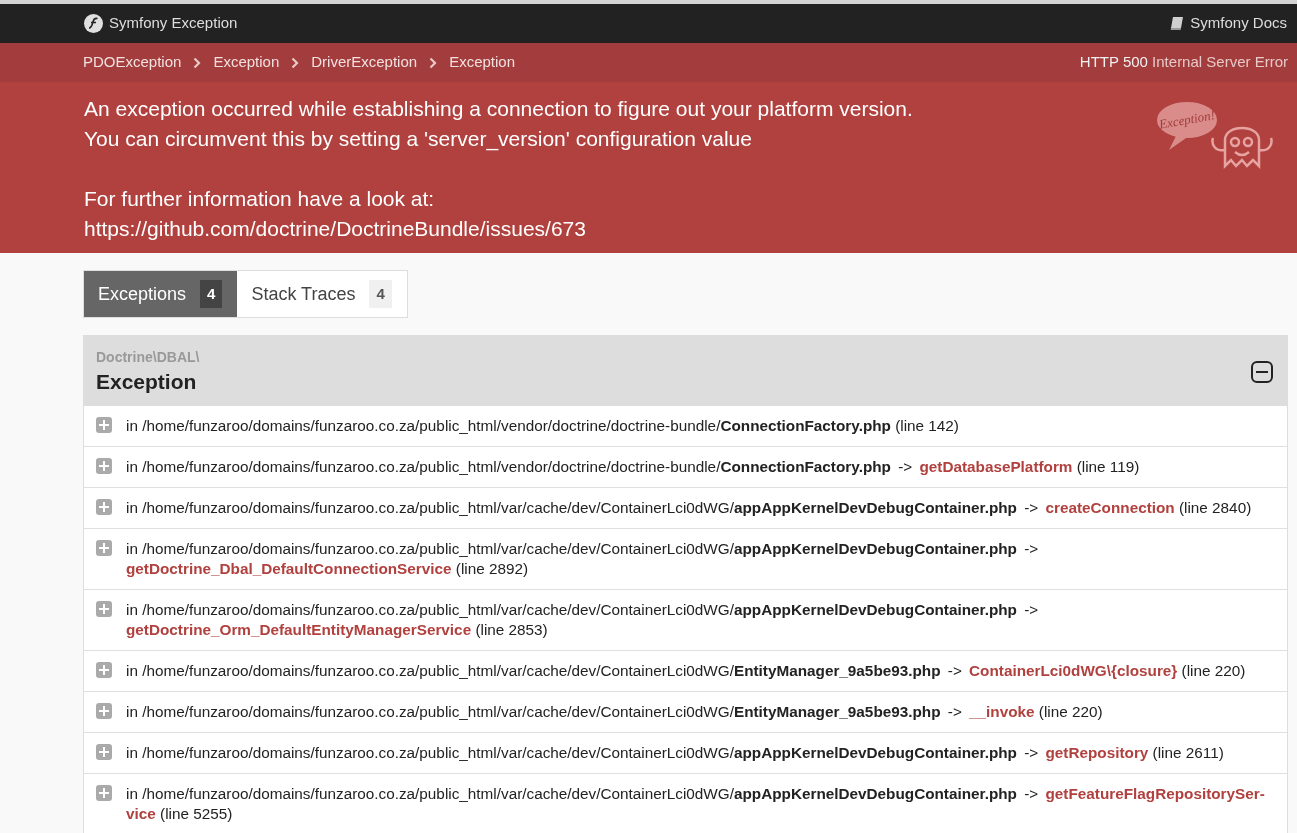  Describe the element at coordinates (686, 671) in the screenshot. I see `stack-trace-line: in /home/funzaroo/domains/funzaroo.co.za/public_html/var/cache/dev/ContainerLci0dWG/EntityManager_9a5be93.php -> ContainerLci0dWG\{closure} (line 220)` at that location.